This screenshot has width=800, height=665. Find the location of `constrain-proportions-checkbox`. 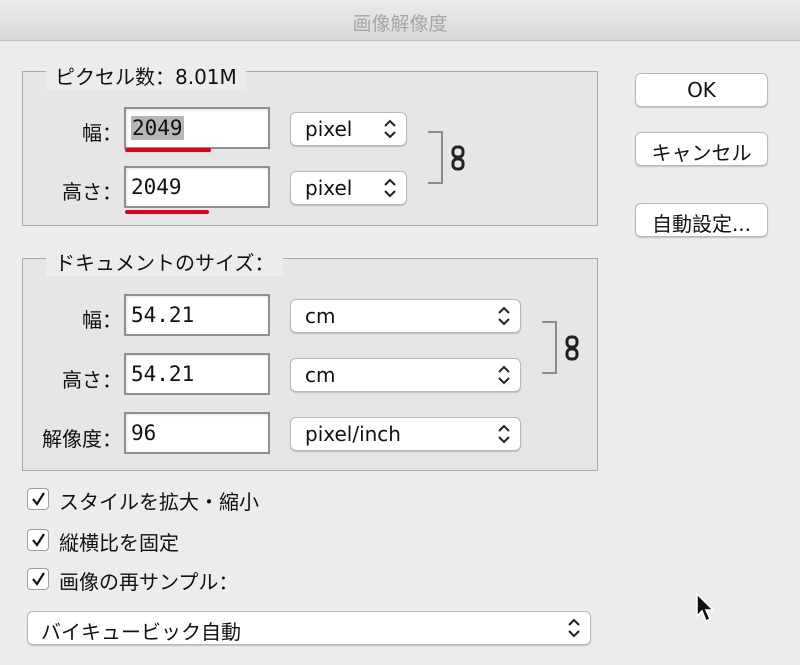

constrain-proportions-checkbox is located at coordinates (38, 540).